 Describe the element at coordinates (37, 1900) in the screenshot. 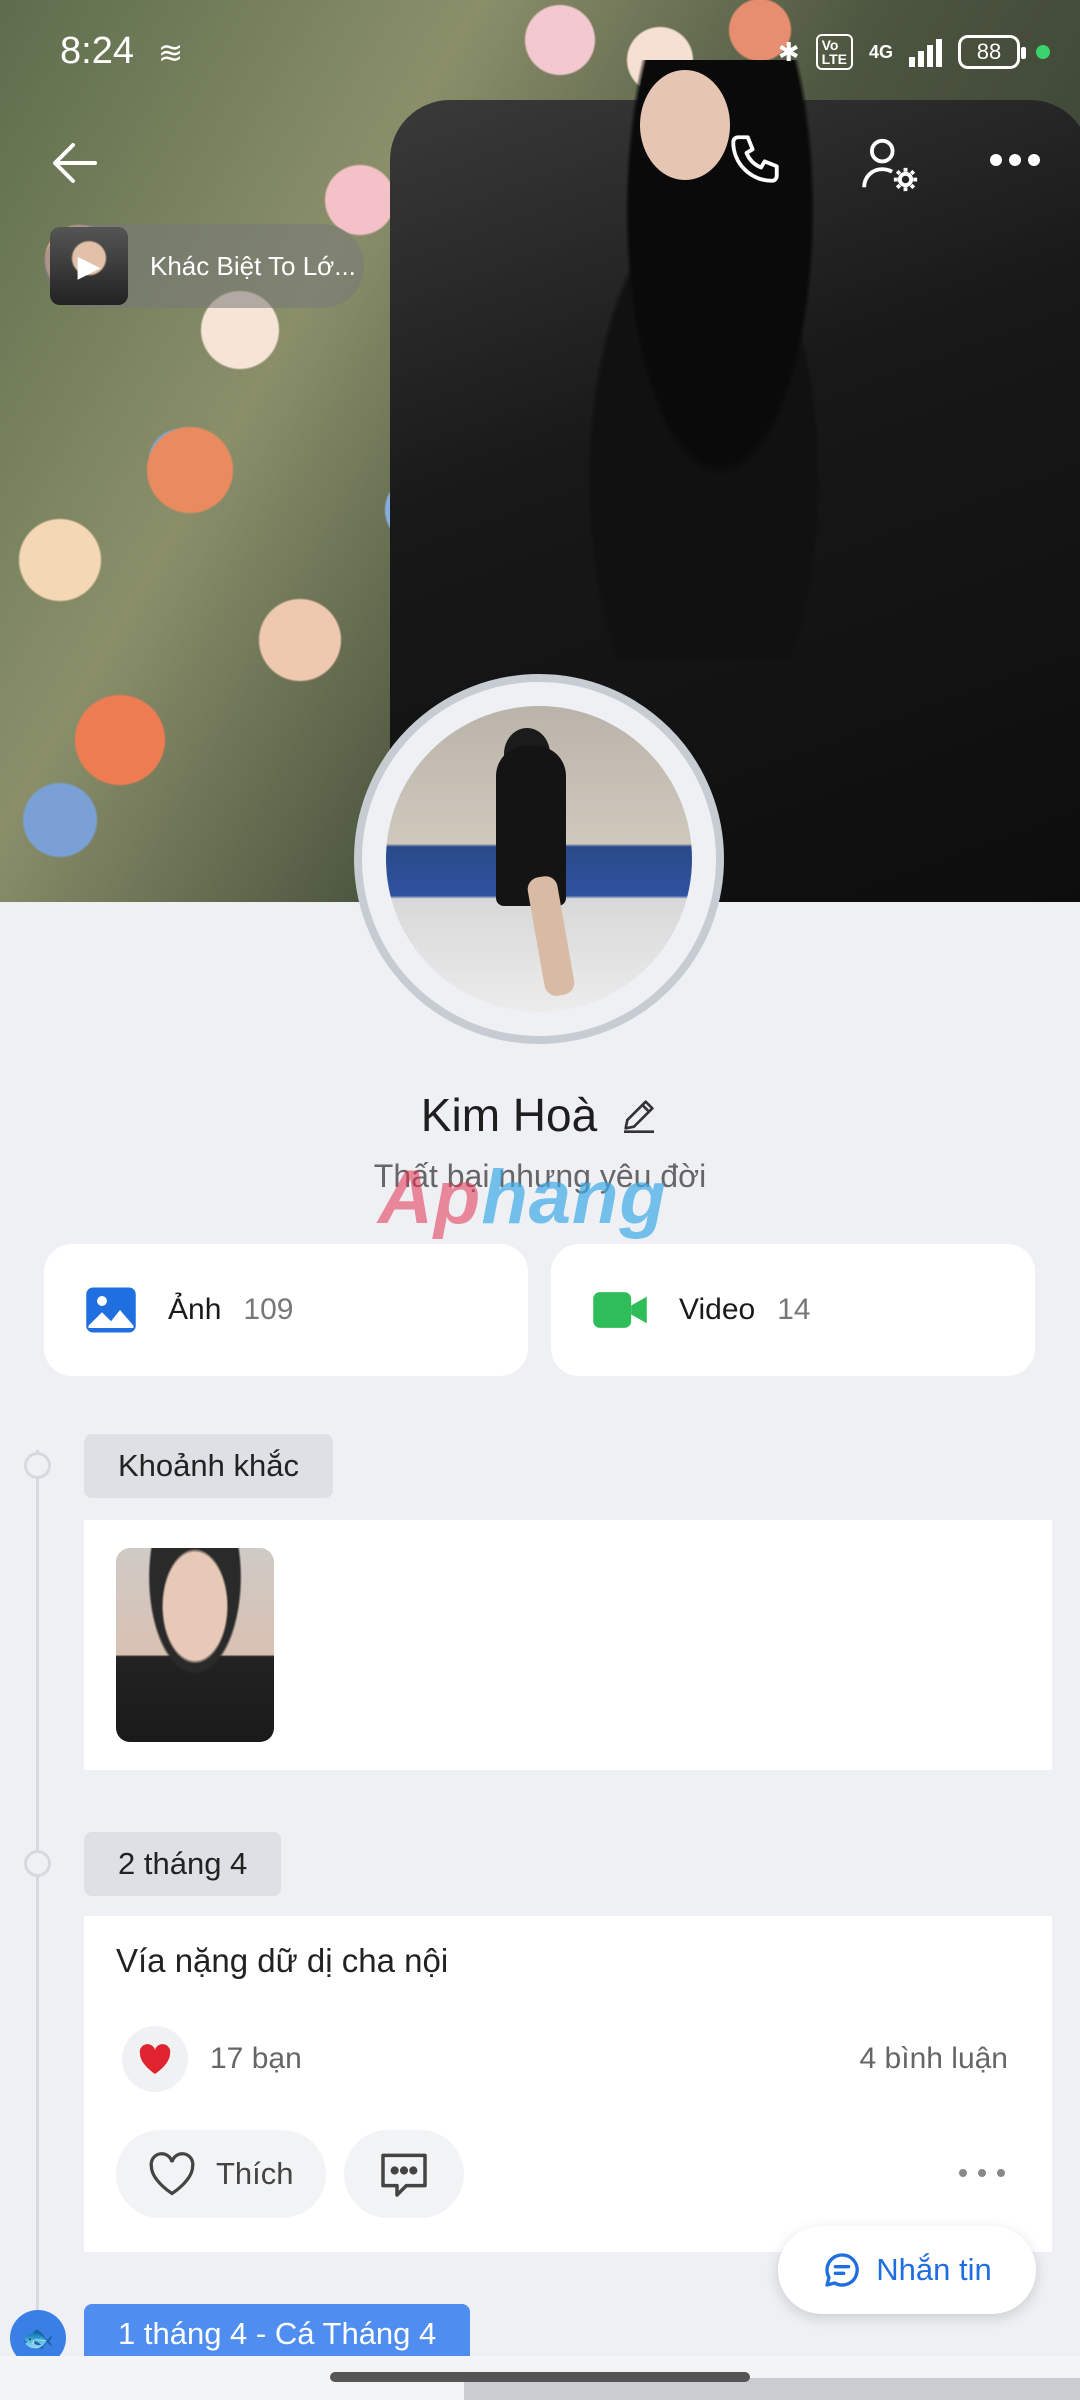

I see `timeline-line` at that location.